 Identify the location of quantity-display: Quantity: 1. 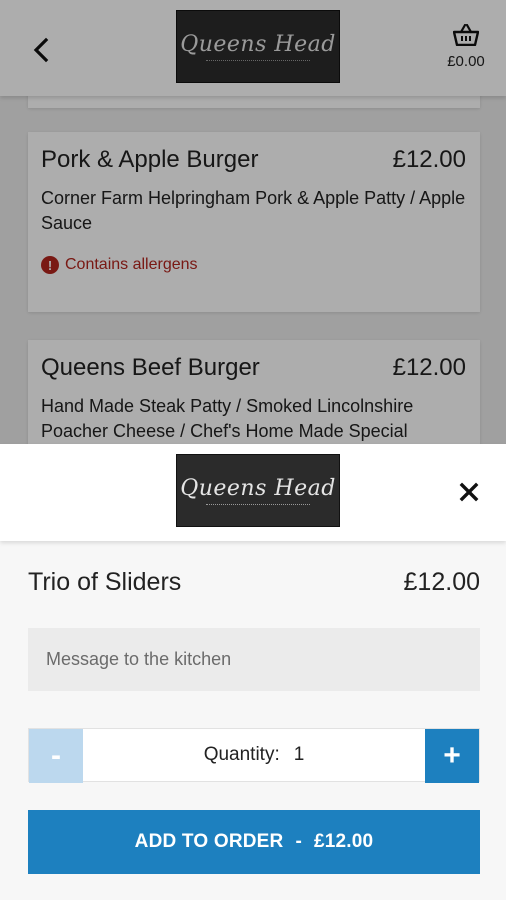
(254, 755).